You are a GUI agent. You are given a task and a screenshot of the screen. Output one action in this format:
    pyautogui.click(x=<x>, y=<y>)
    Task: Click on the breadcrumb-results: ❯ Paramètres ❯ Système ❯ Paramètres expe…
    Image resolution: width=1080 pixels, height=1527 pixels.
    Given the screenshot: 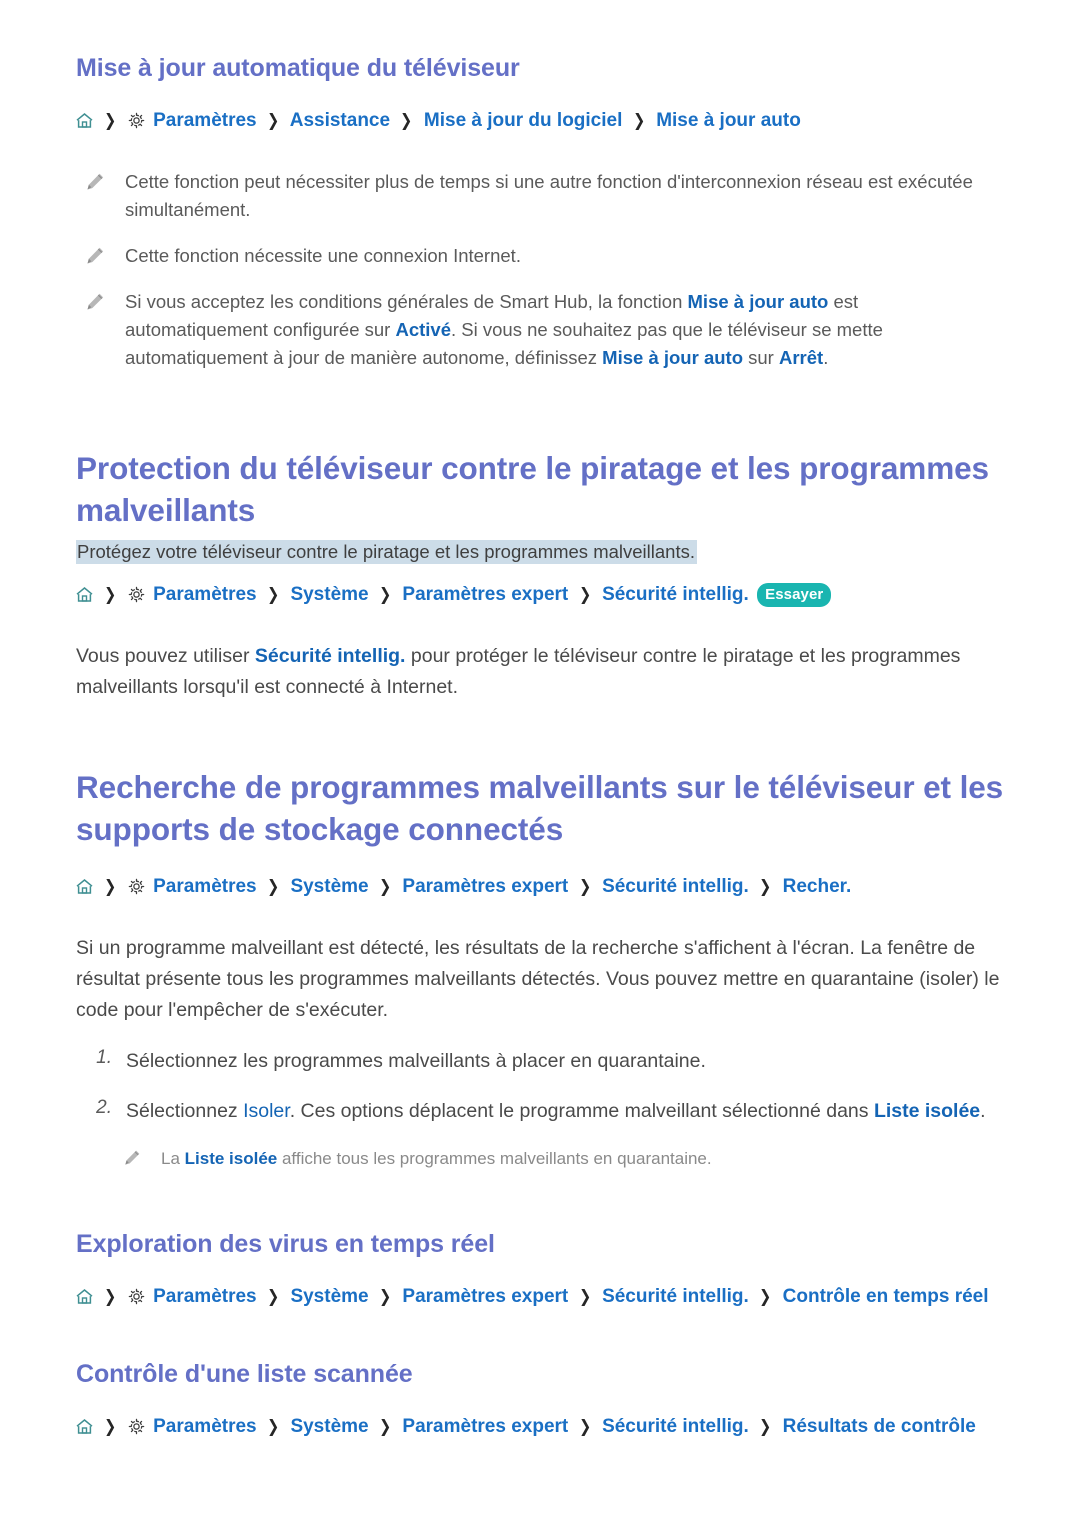 What is the action you would take?
    pyautogui.click(x=548, y=1427)
    